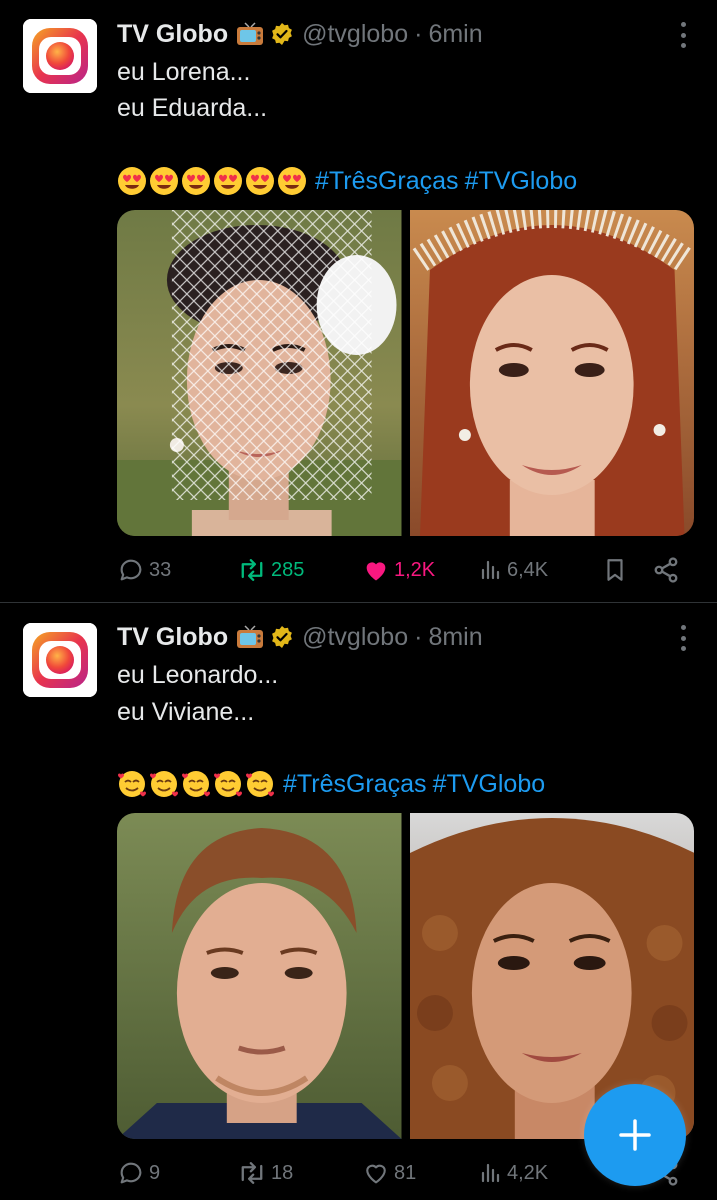 Image resolution: width=717 pixels, height=1200 pixels. What do you see at coordinates (265, 1173) in the screenshot?
I see `retweet-button: 18` at bounding box center [265, 1173].